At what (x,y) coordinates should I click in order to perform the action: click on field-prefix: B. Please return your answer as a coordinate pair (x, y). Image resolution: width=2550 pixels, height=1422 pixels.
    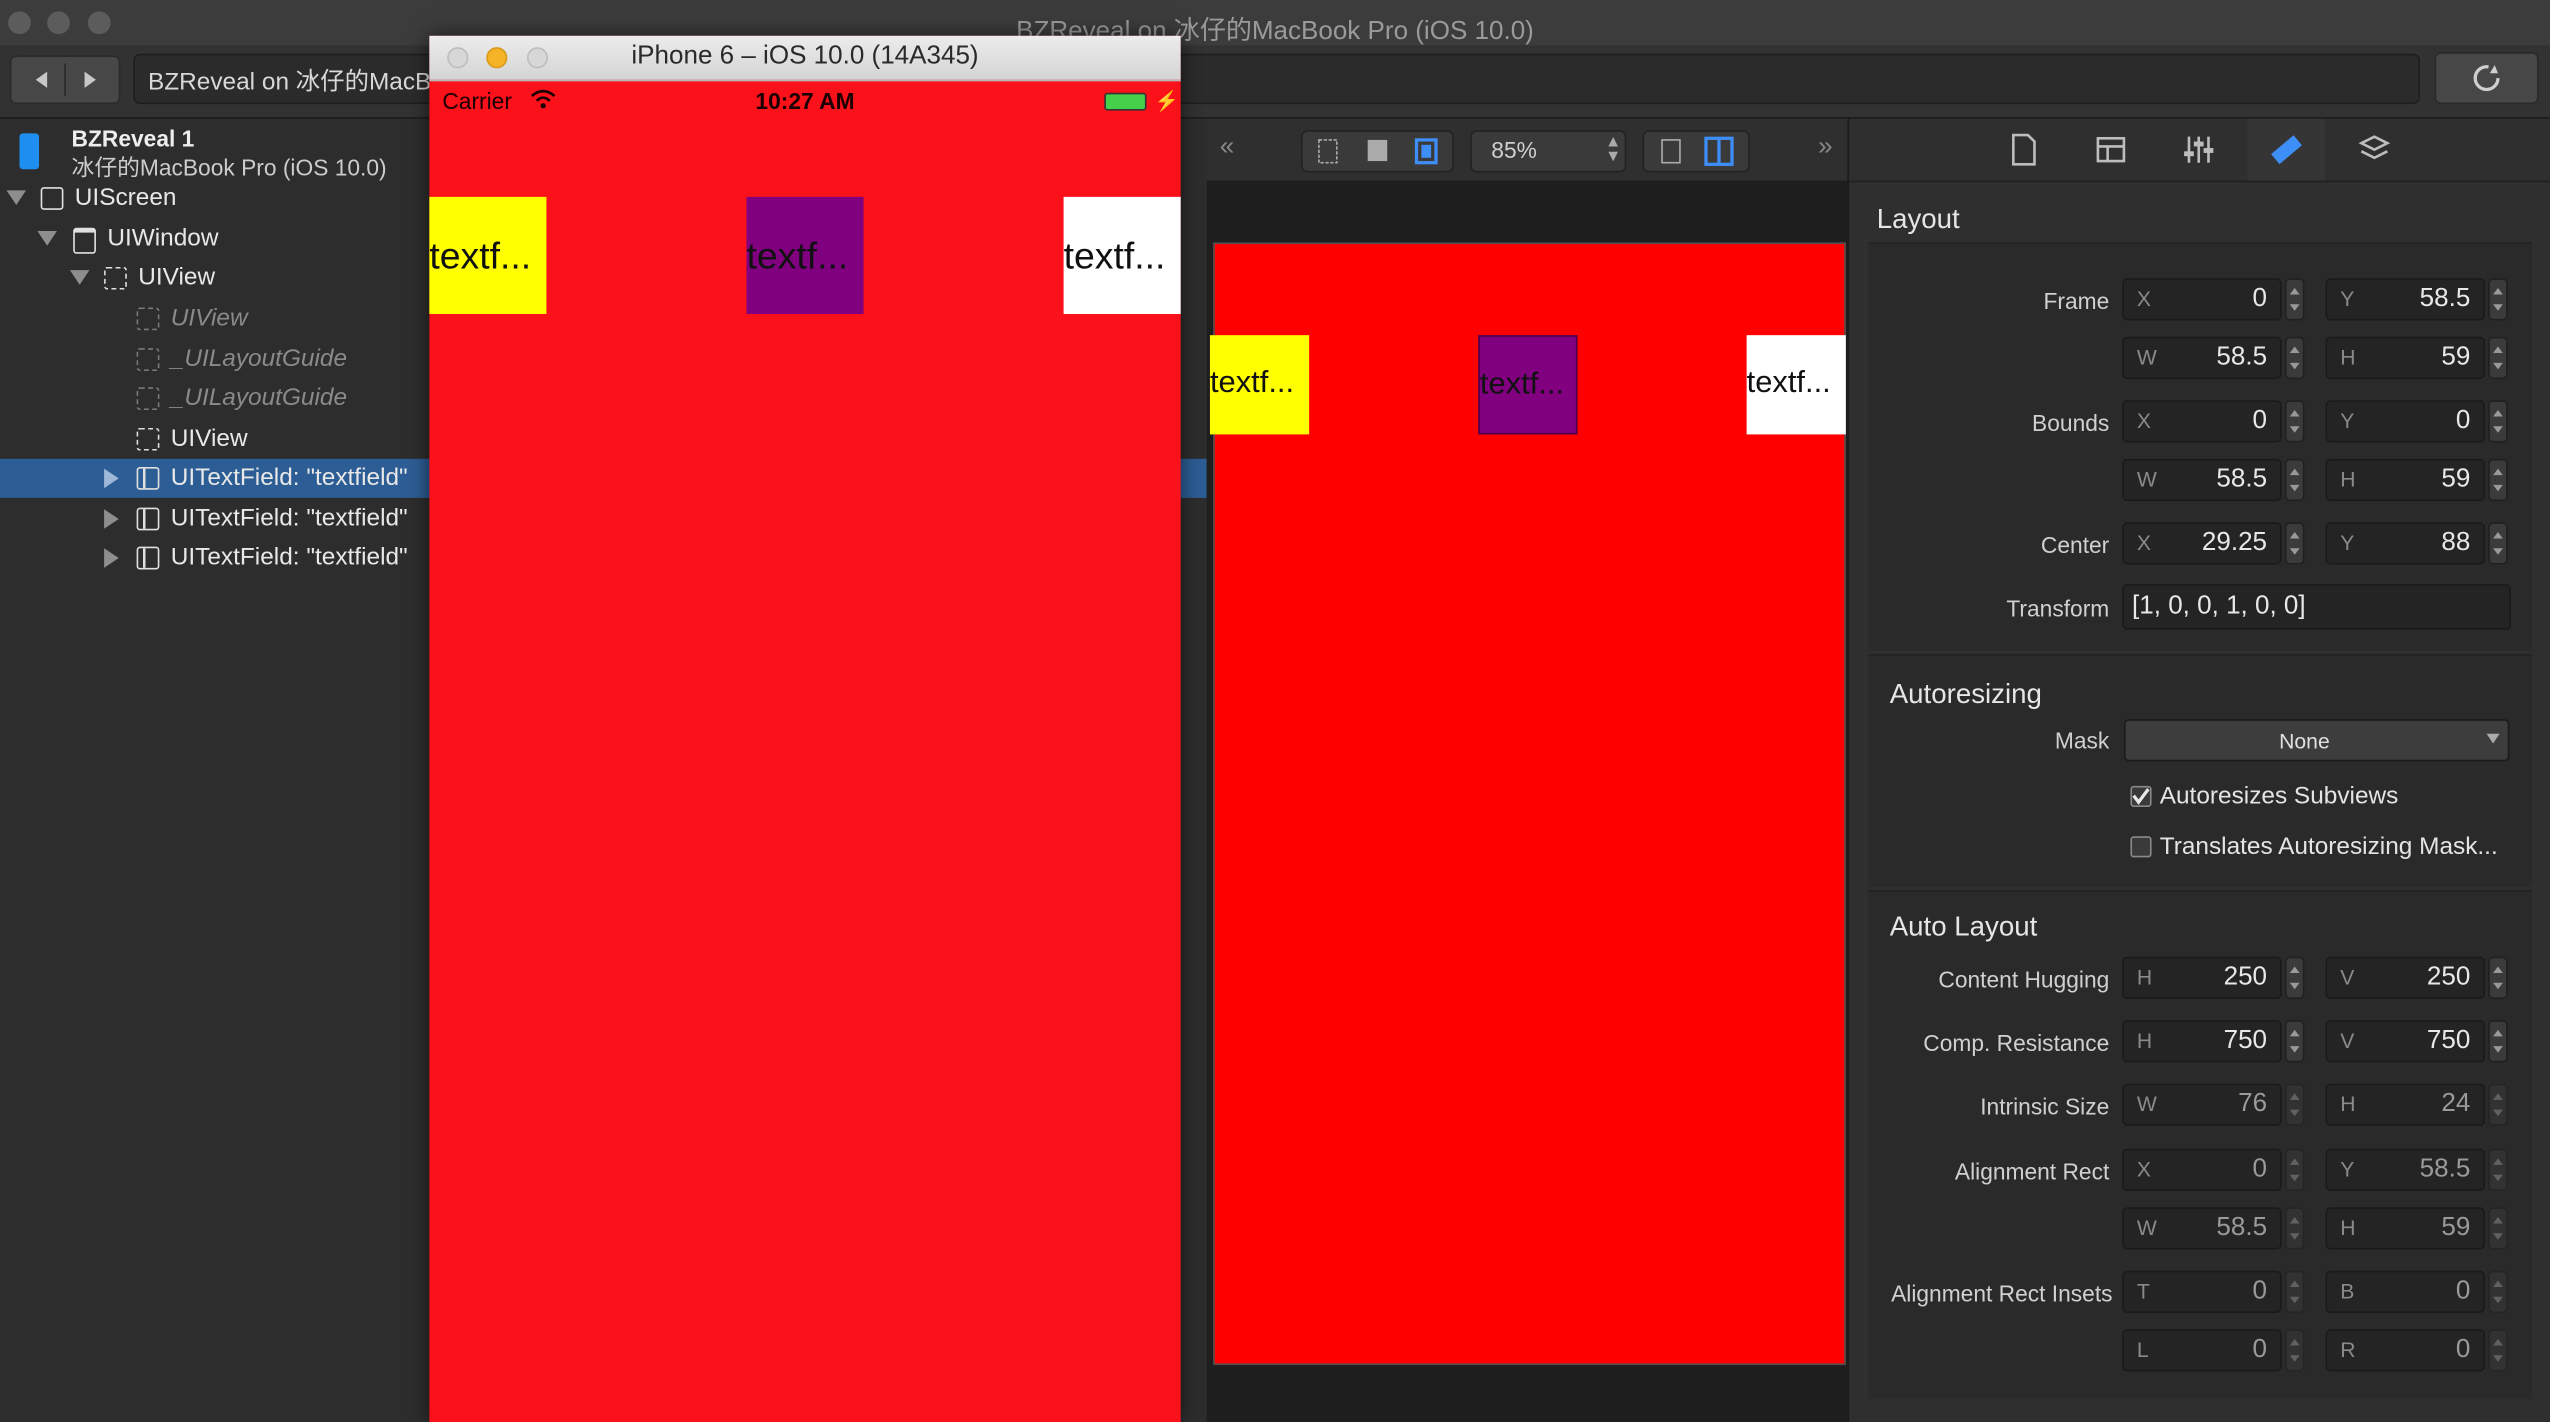
    Looking at the image, I should click on (2347, 1291).